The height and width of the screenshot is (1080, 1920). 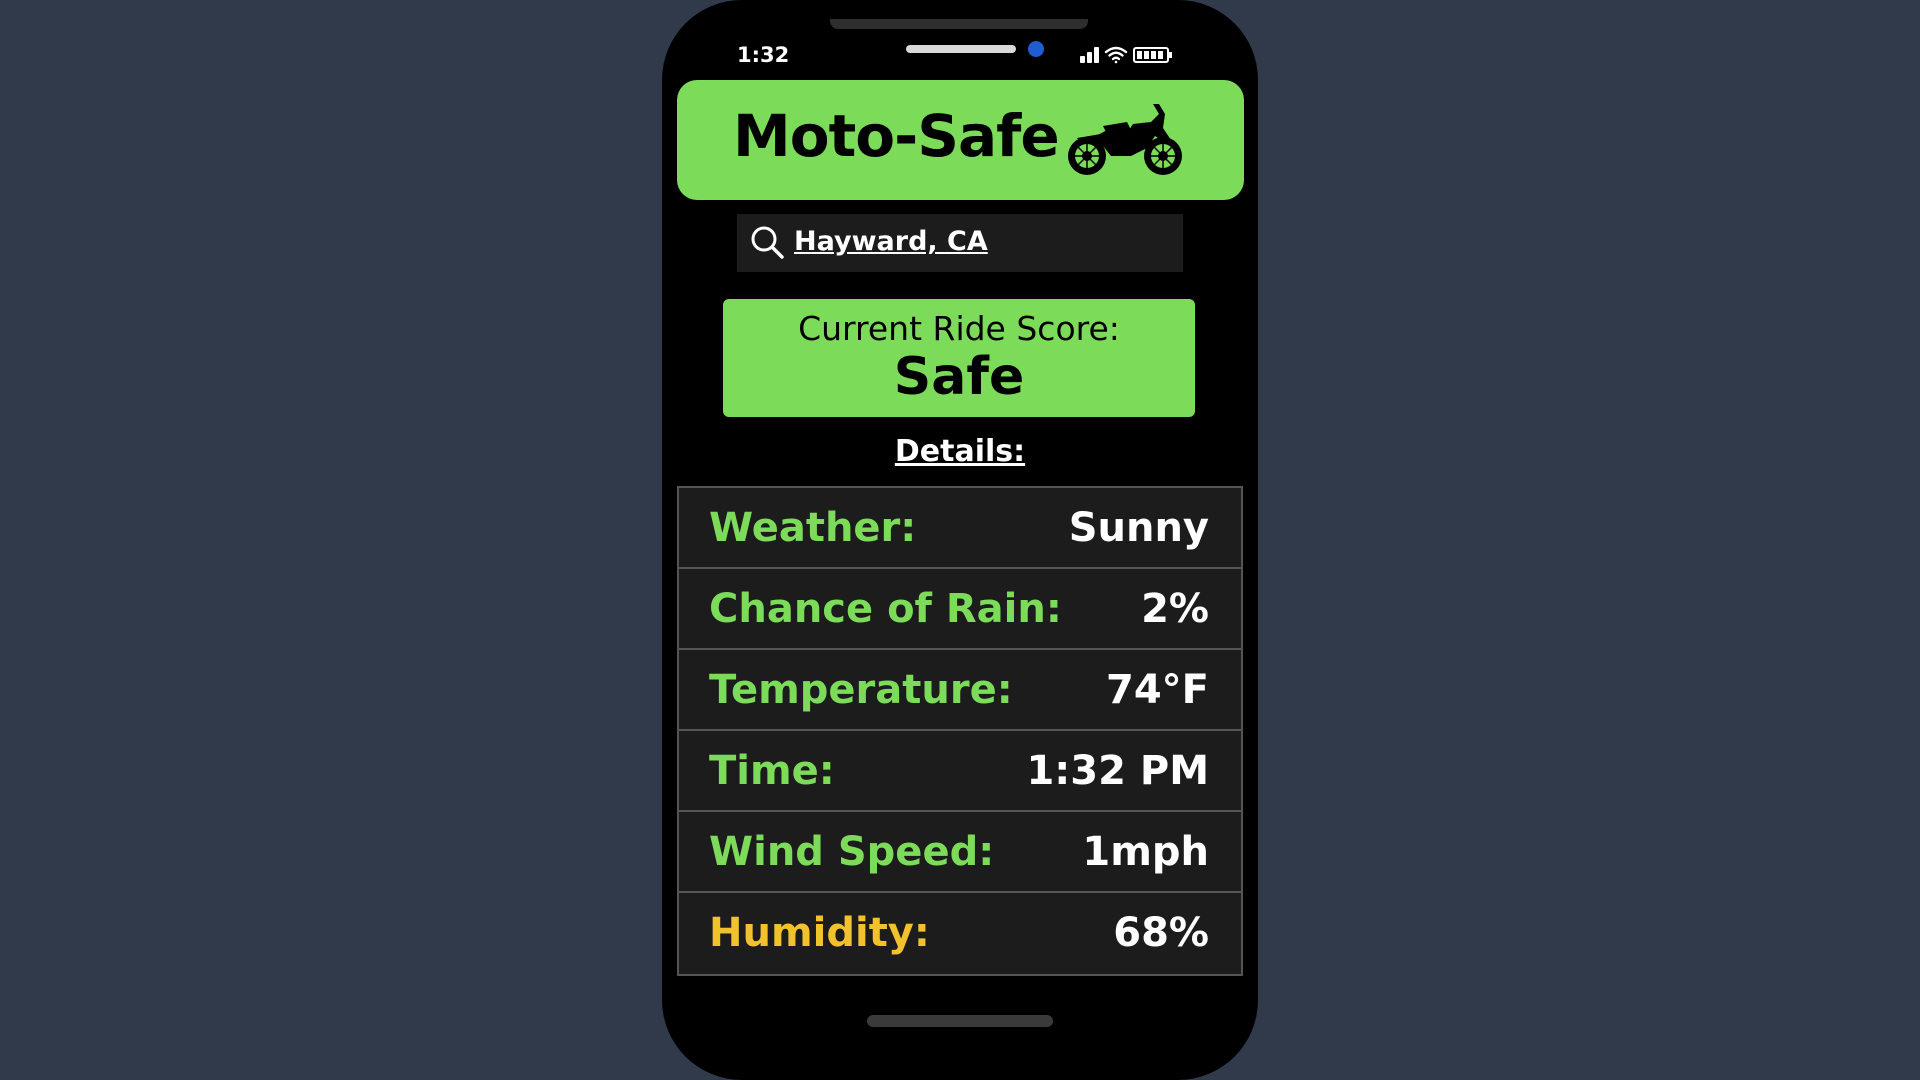 I want to click on status-icons, so click(x=1126, y=55).